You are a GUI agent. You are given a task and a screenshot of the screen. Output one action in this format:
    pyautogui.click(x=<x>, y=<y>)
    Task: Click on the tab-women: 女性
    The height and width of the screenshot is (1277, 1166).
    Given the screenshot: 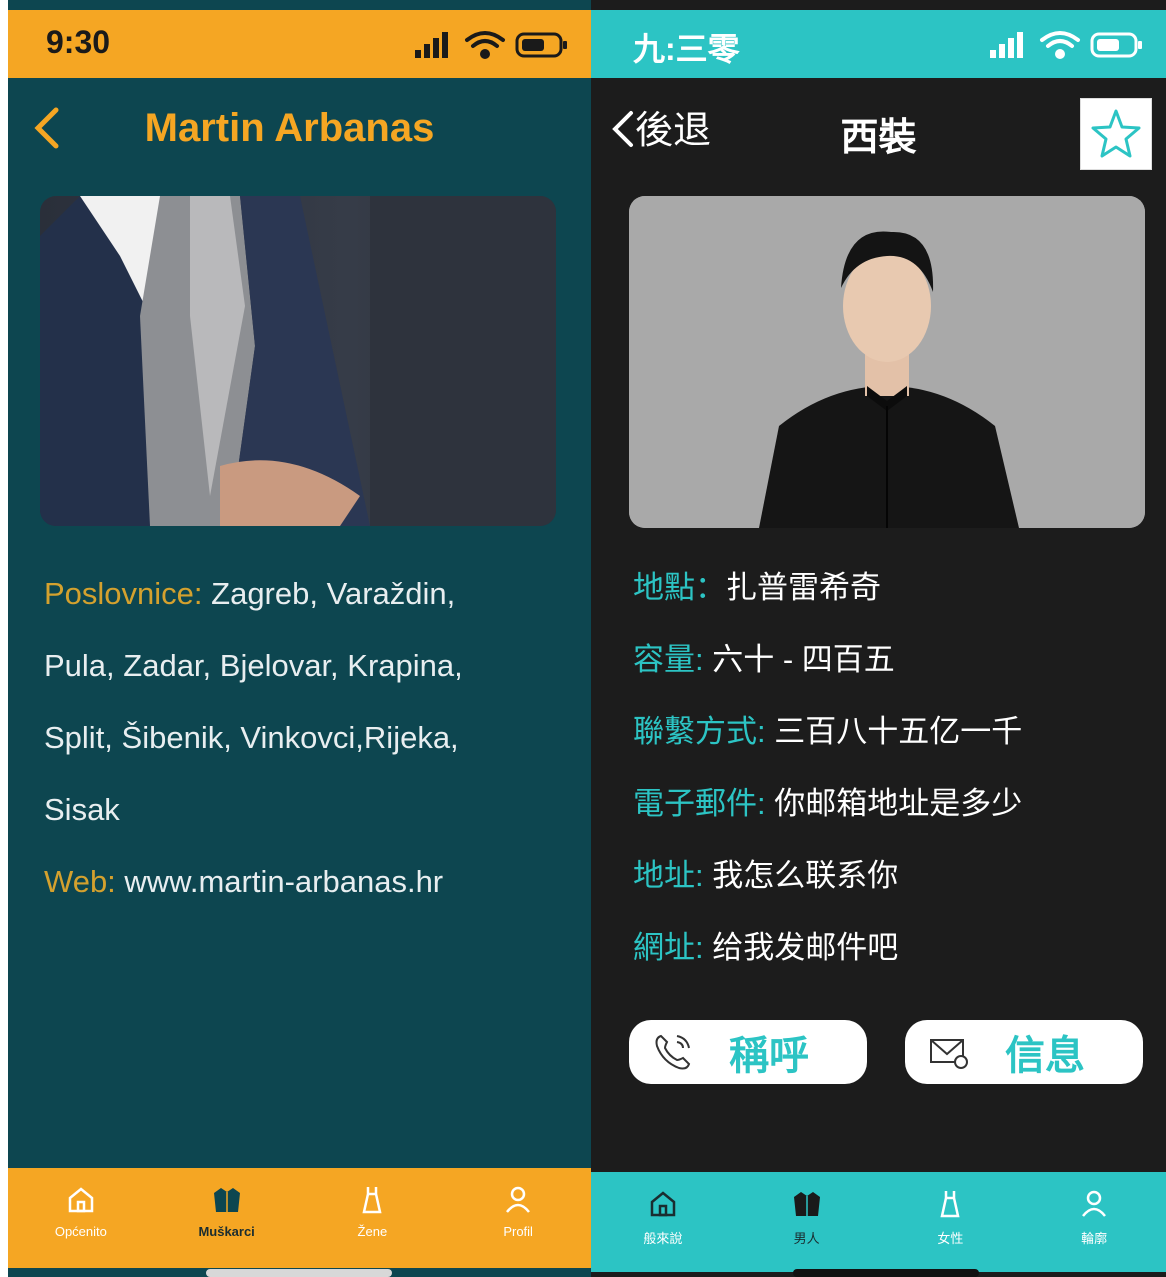 What is the action you would take?
    pyautogui.click(x=951, y=1222)
    